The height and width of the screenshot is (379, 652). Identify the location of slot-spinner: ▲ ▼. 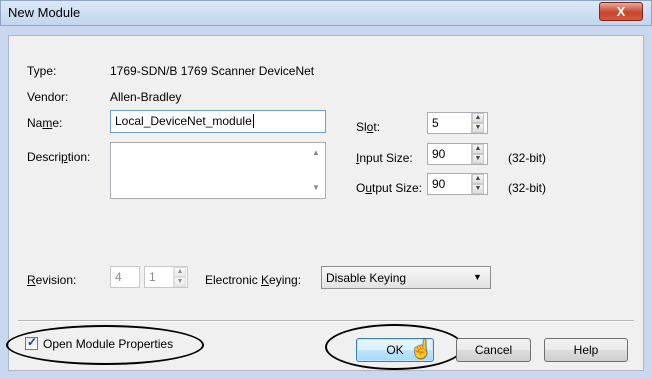
(477, 123).